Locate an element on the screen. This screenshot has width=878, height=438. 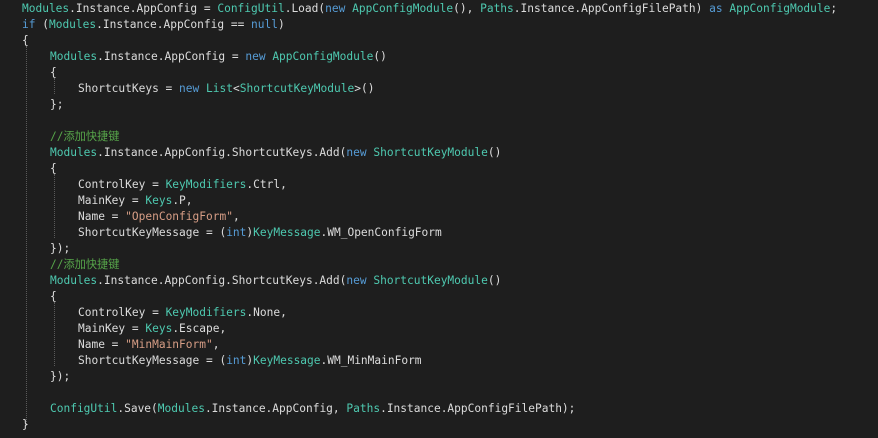
code-token: .Escape, is located at coordinates (199, 328).